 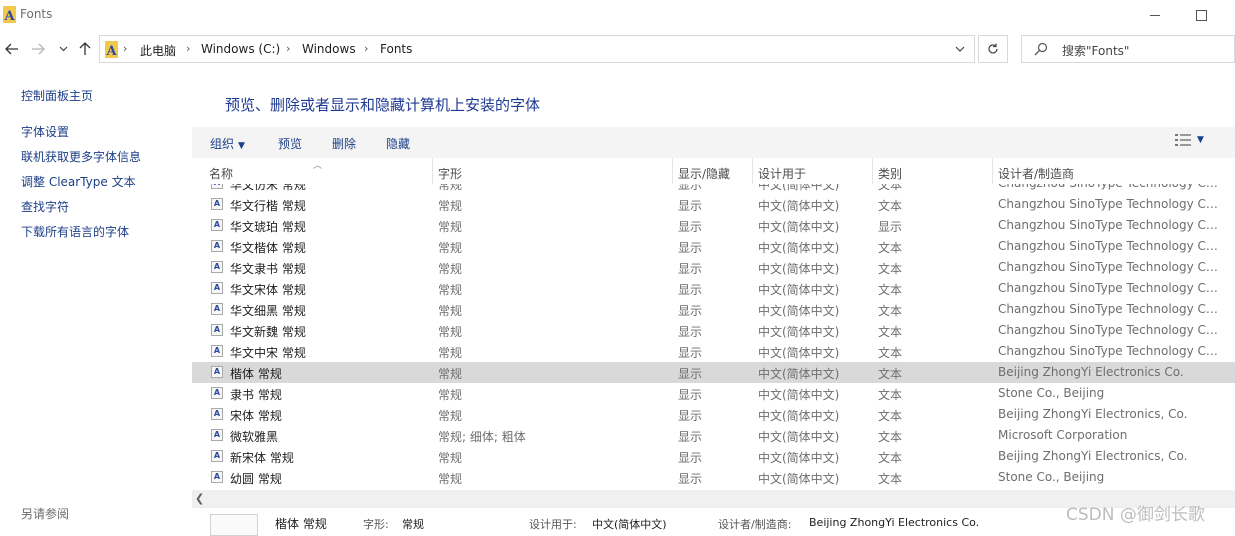 I want to click on fonts-folder-icon: A, so click(x=111, y=49).